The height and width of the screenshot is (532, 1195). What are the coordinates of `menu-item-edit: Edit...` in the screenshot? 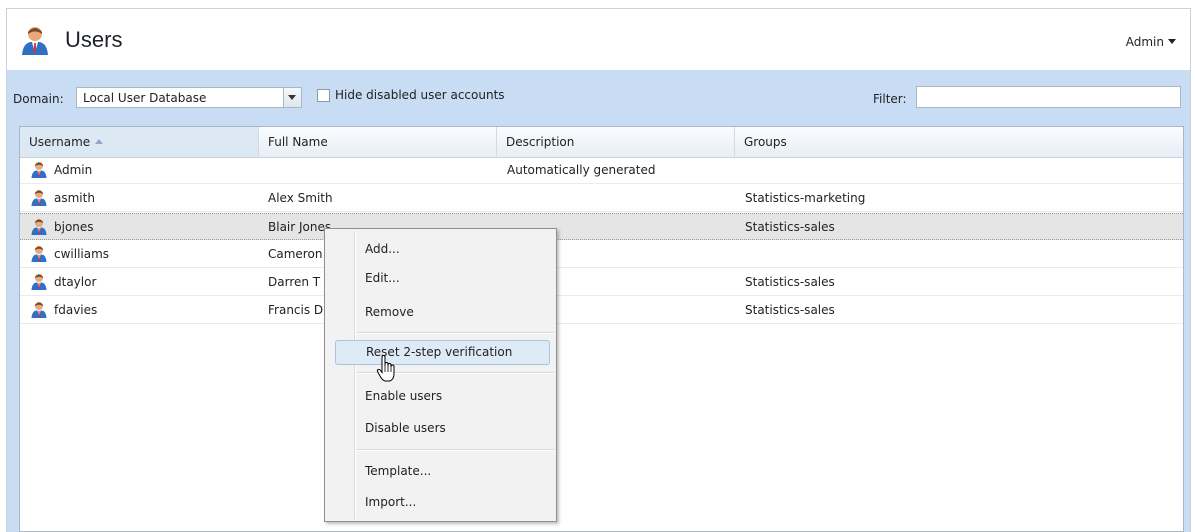 It's located at (442, 278).